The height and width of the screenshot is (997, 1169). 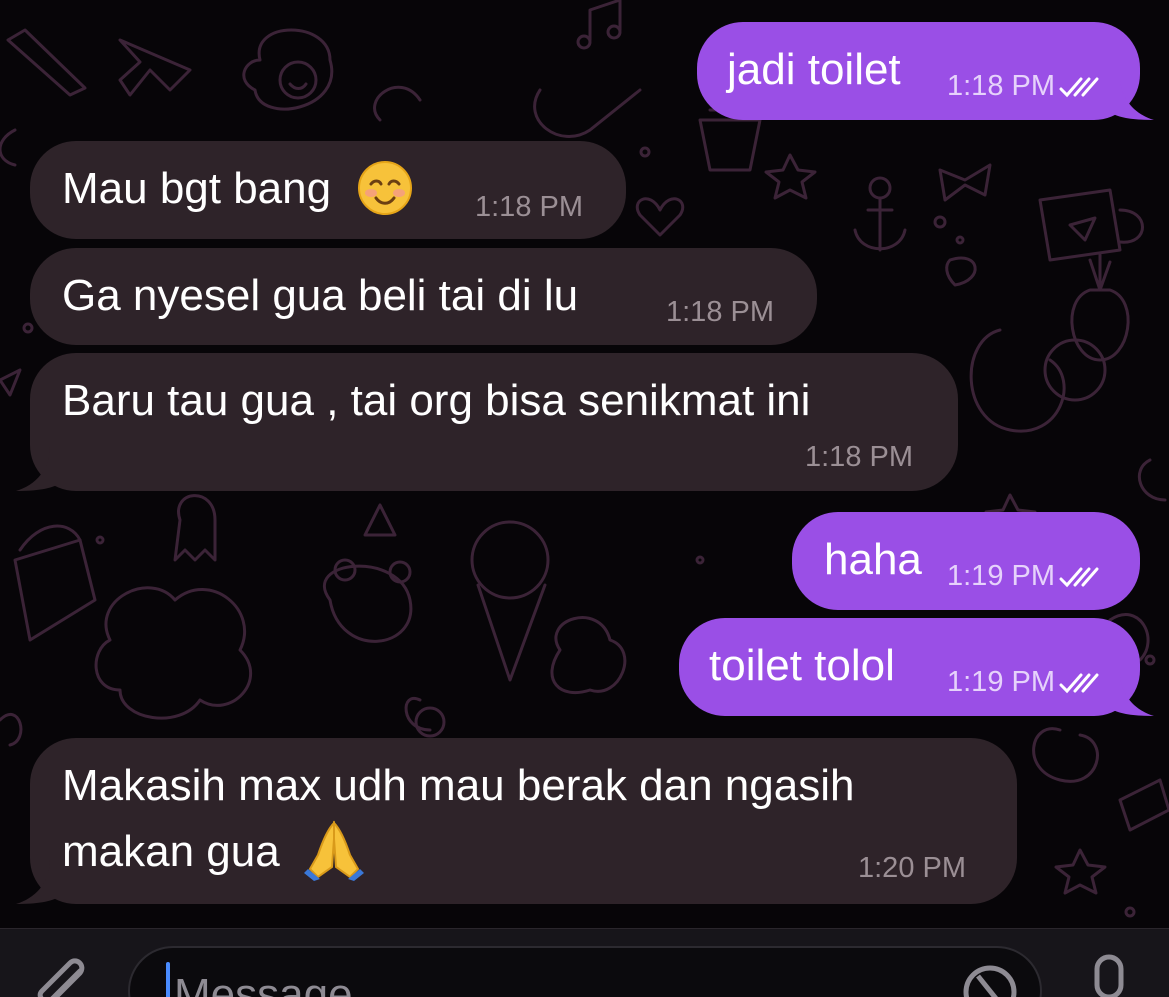 What do you see at coordinates (912, 868) in the screenshot?
I see `message-time: 1:20 PM` at bounding box center [912, 868].